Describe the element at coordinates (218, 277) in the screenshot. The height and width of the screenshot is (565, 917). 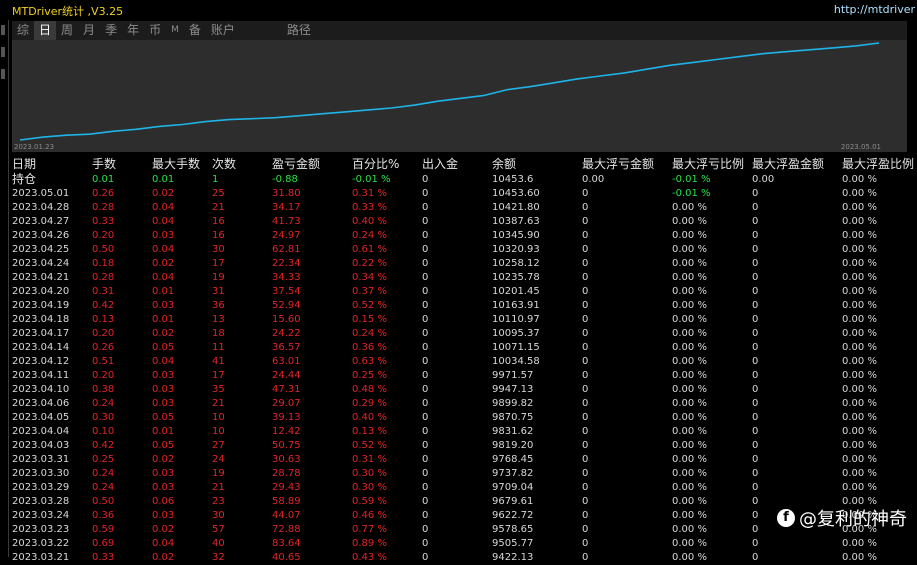
I see `cell-count: 19` at that location.